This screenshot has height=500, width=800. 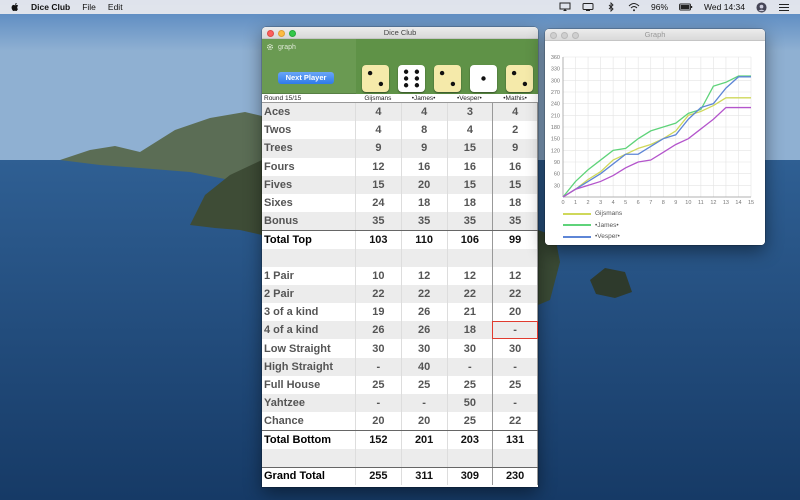 I want to click on app-menu: Dice Club, so click(x=50, y=7).